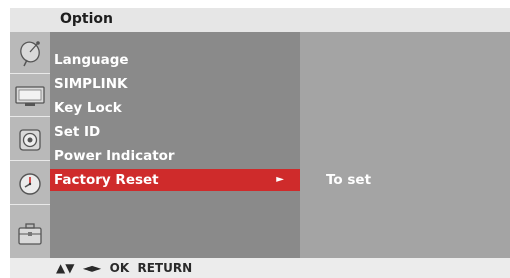 The width and height of the screenshot is (510, 278). Describe the element at coordinates (30, 234) in the screenshot. I see `toolbox-icon` at that location.